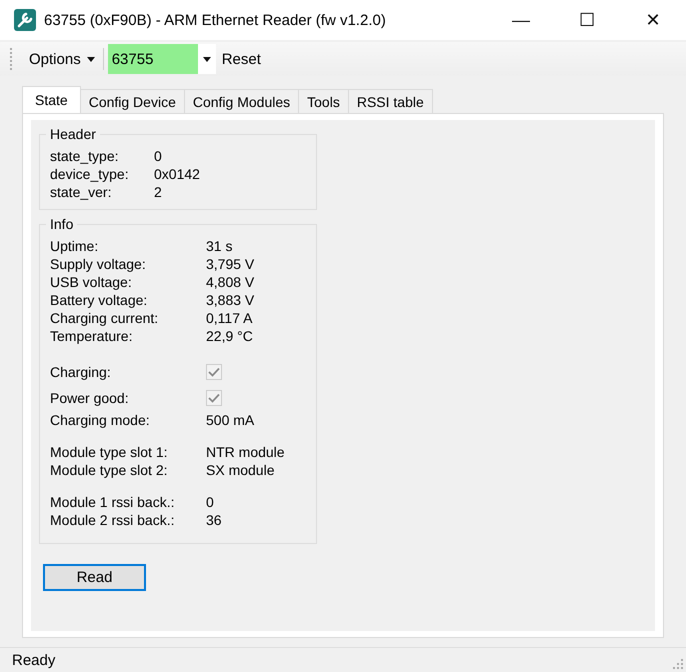 Image resolution: width=686 pixels, height=672 pixels. Describe the element at coordinates (230, 282) in the screenshot. I see `field-value: 4,808 V` at that location.